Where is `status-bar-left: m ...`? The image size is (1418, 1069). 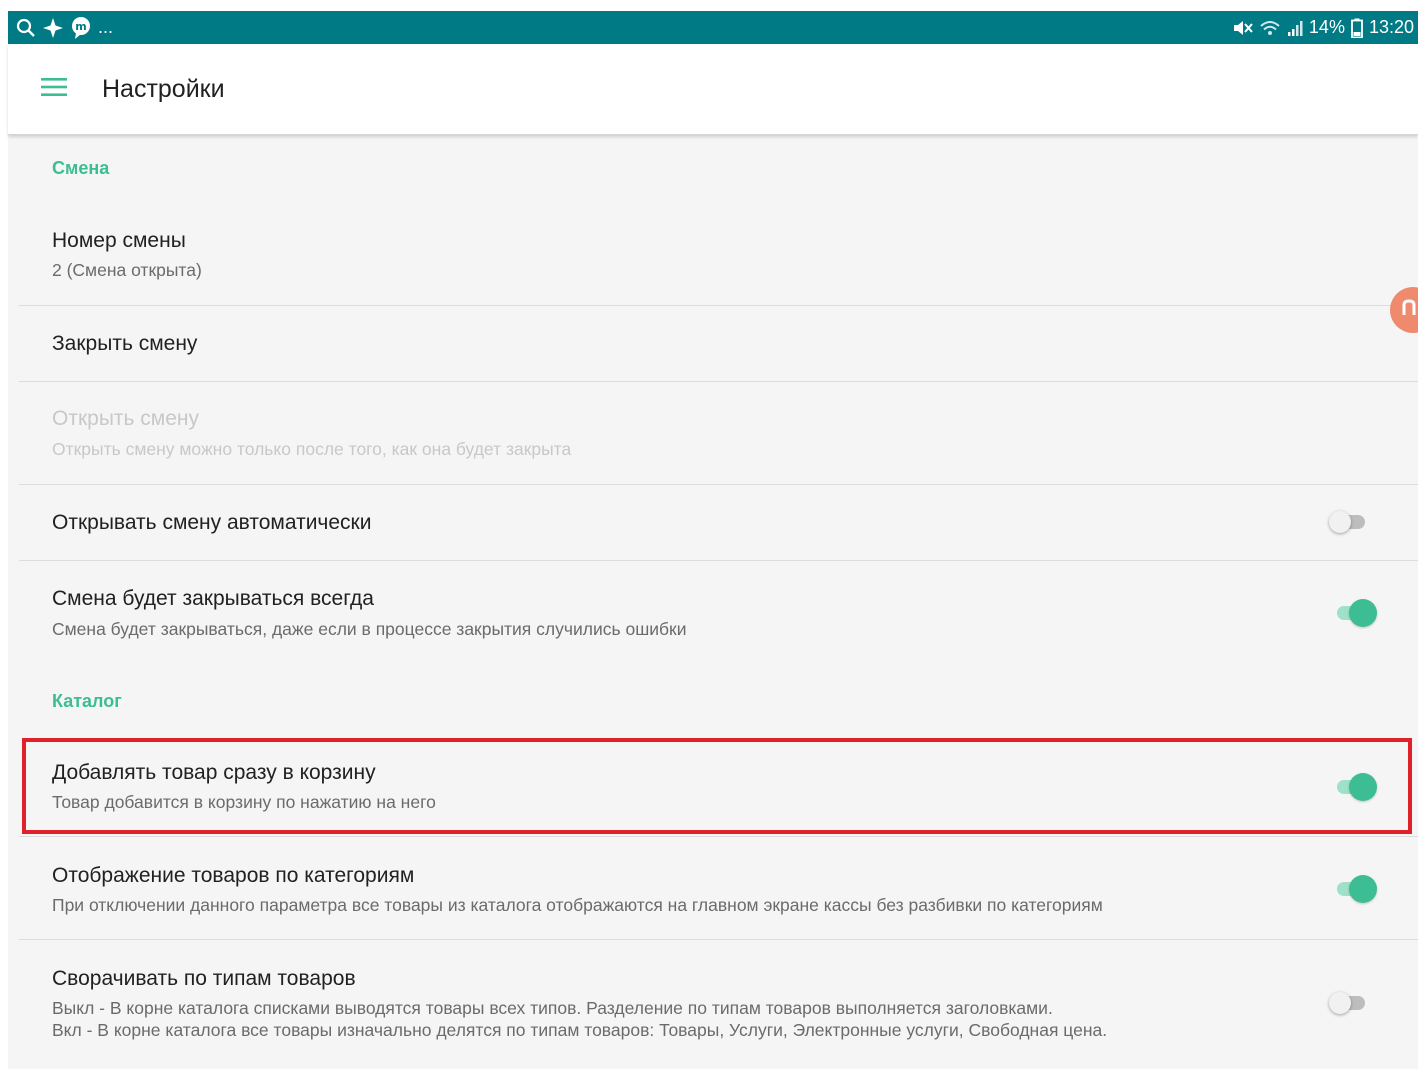
status-bar-left: m ... is located at coordinates (64, 28).